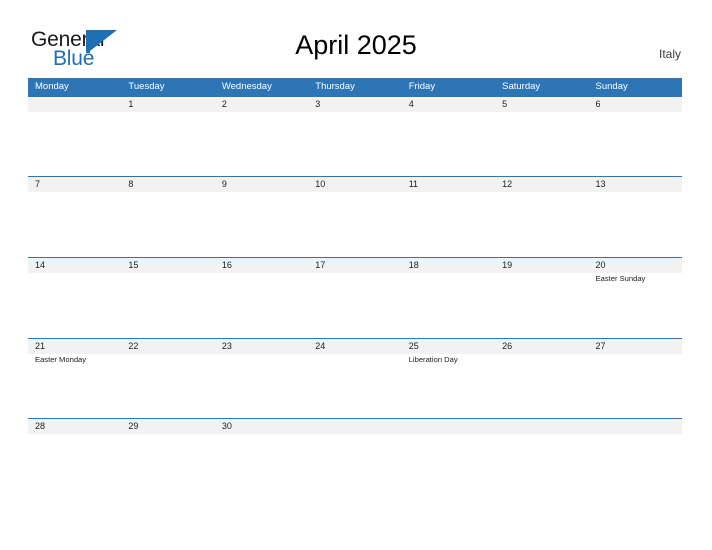 The width and height of the screenshot is (712, 550). What do you see at coordinates (507, 346) in the screenshot?
I see `day-number: 26` at bounding box center [507, 346].